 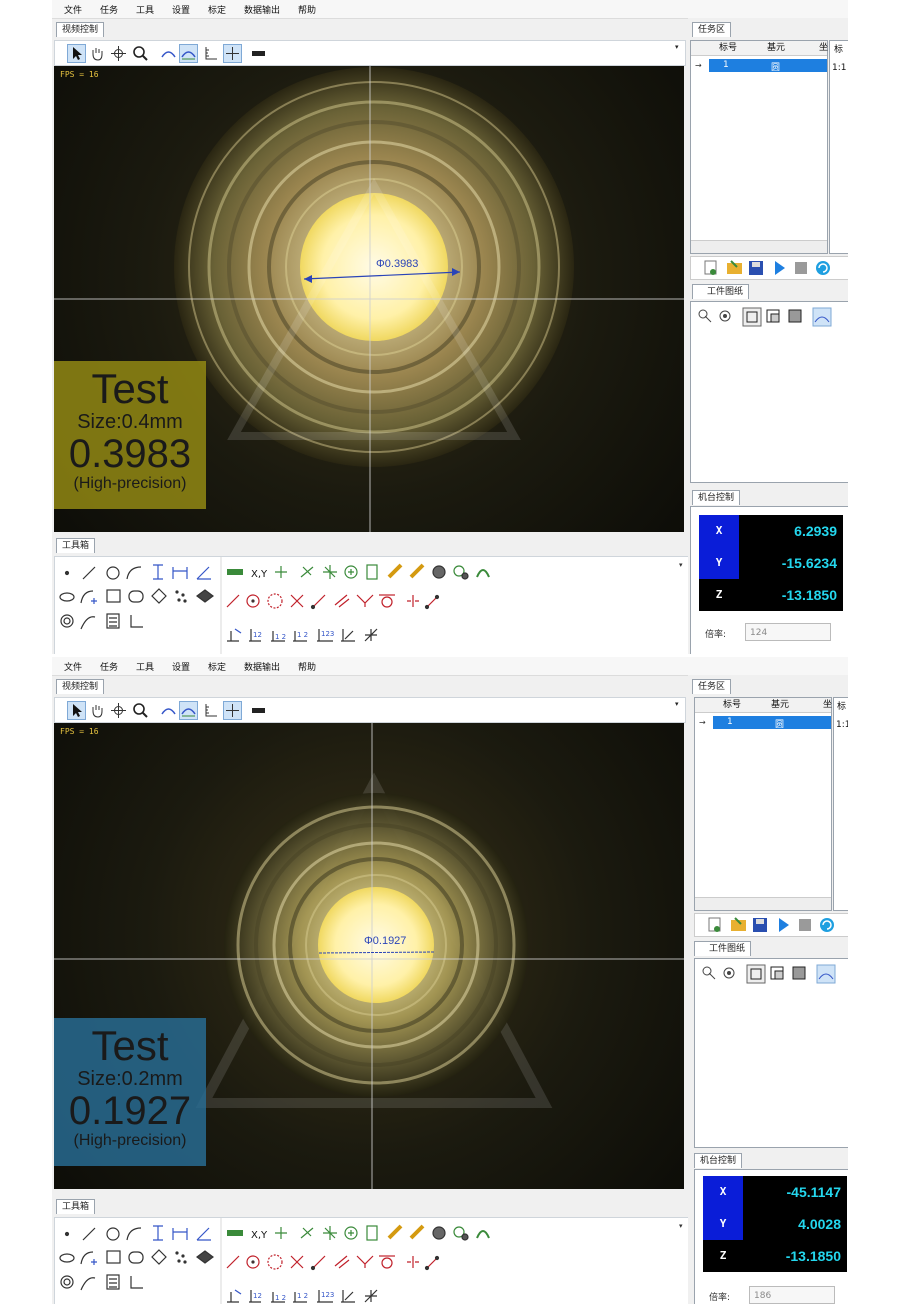 What do you see at coordinates (838, 147) in the screenshot?
I see `task-detail-table: 标 1:1` at bounding box center [838, 147].